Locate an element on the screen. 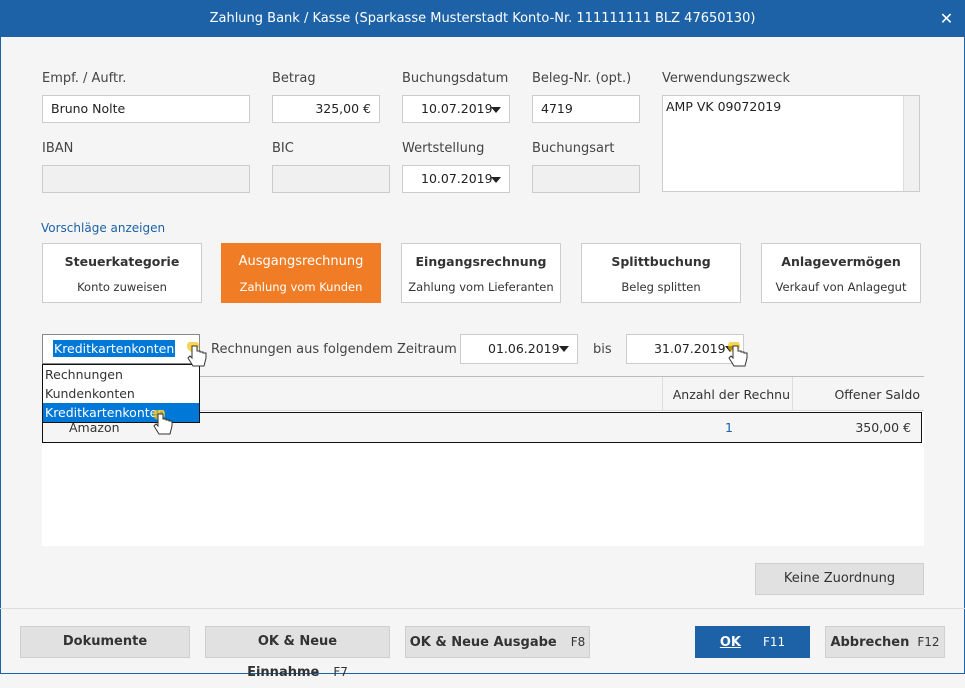 The width and height of the screenshot is (965, 688). empf-input: Bruno Nolte is located at coordinates (146, 109).